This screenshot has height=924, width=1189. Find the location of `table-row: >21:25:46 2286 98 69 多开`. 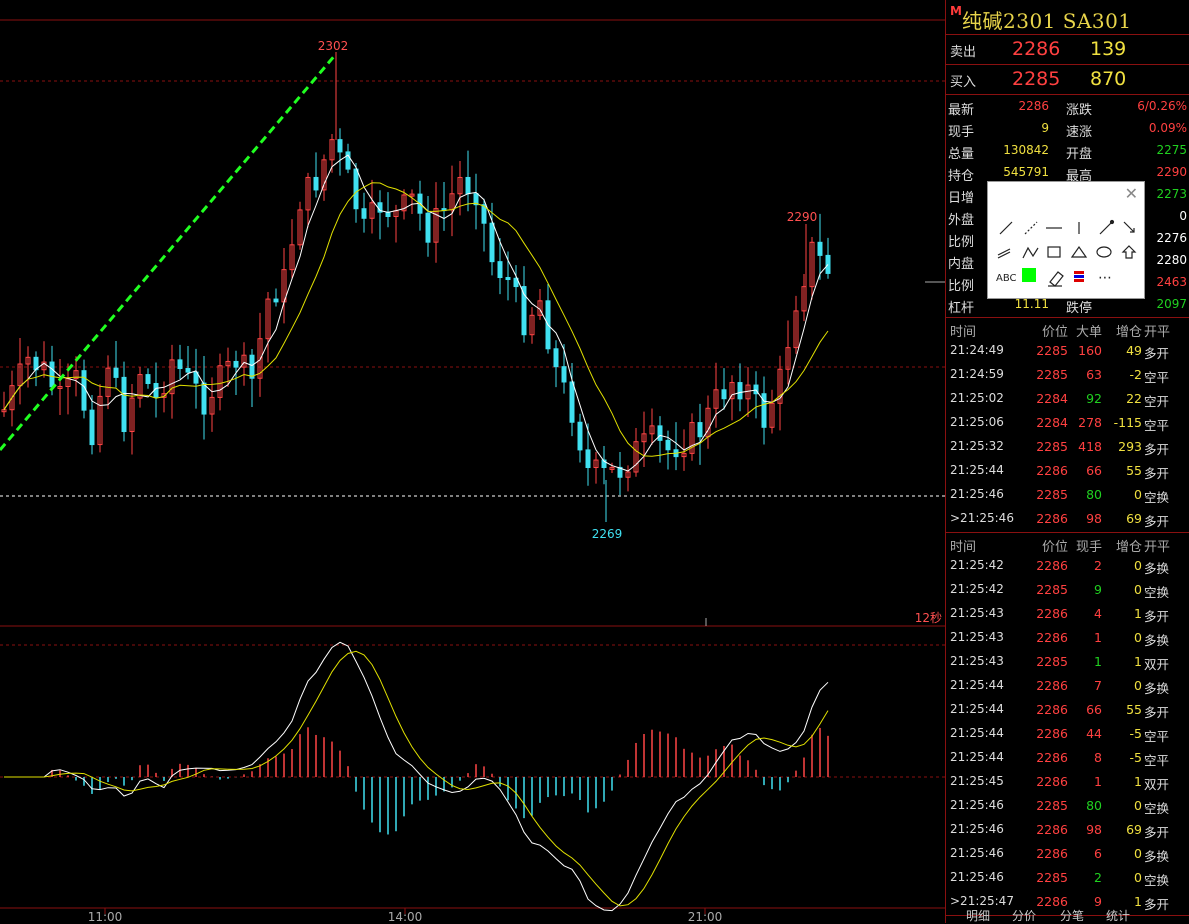

table-row: >21:25:46 2286 98 69 多开 is located at coordinates (1067, 520).